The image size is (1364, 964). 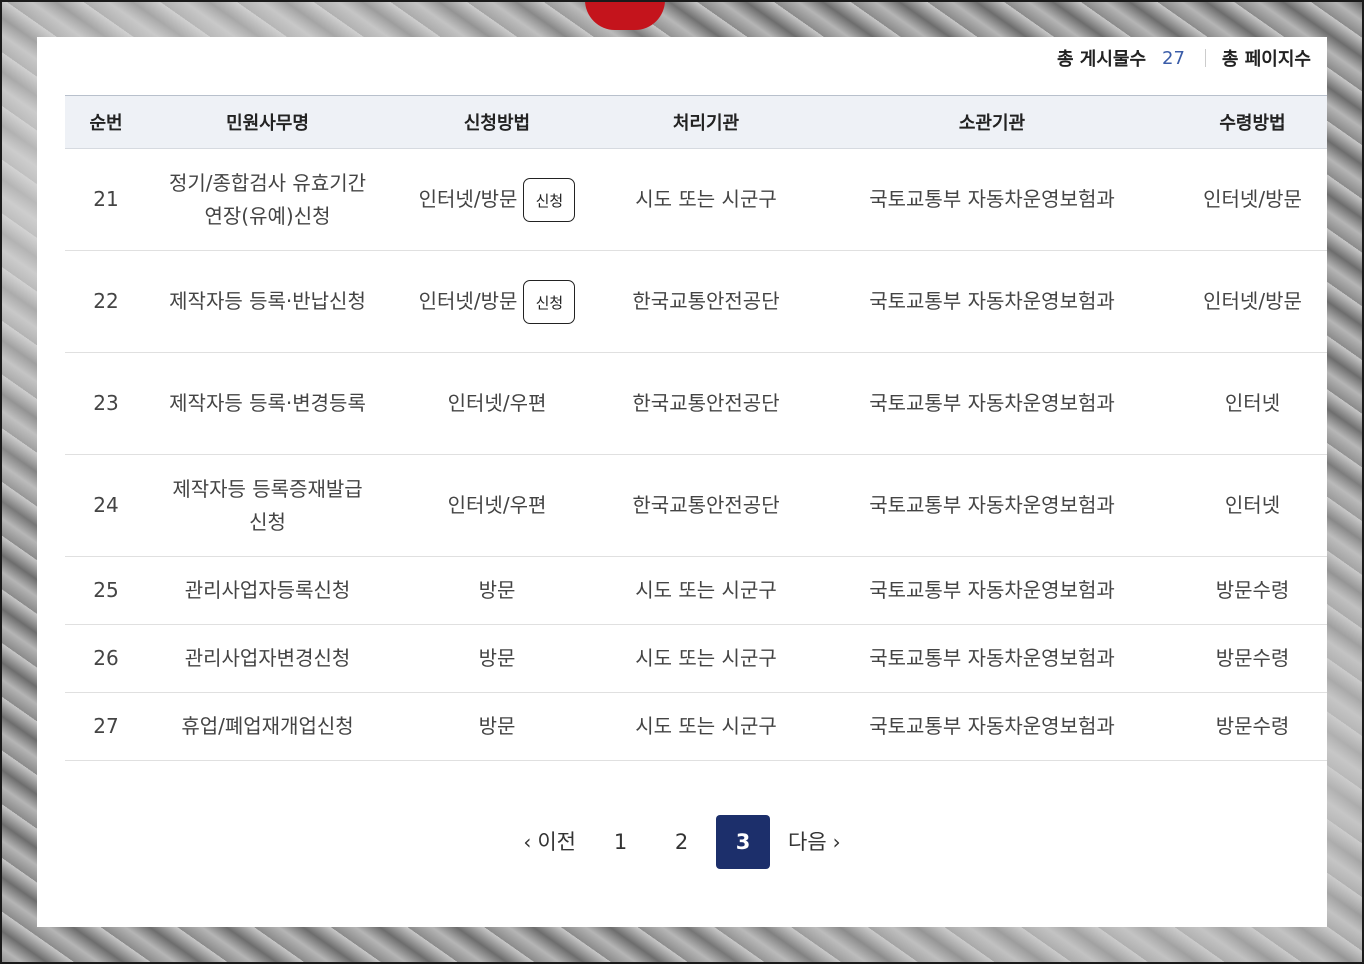 What do you see at coordinates (620, 842) in the screenshot?
I see `page-link-1: 1` at bounding box center [620, 842].